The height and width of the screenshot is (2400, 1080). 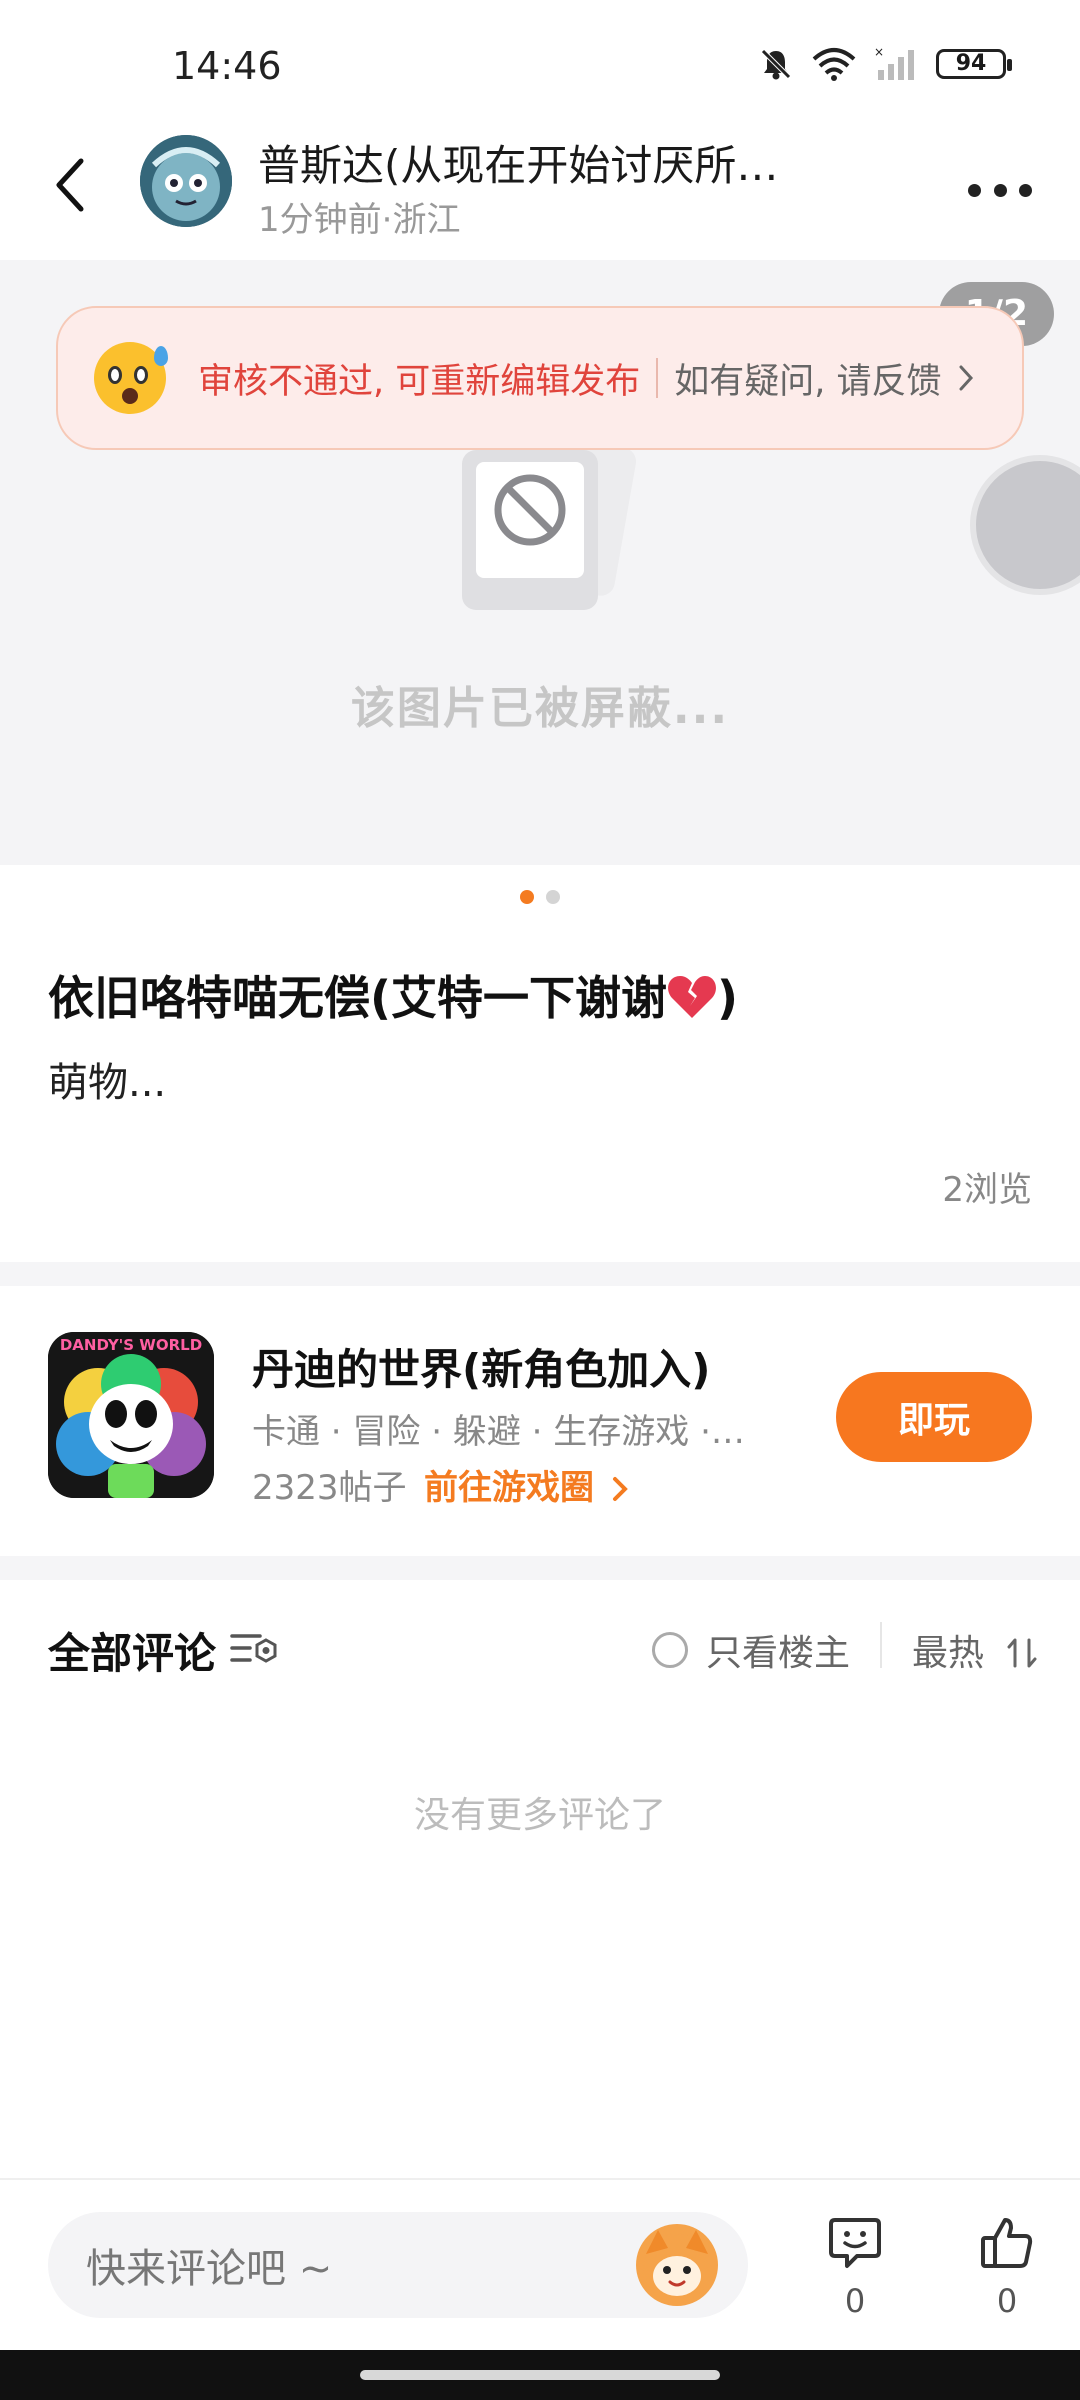 What do you see at coordinates (131, 378) in the screenshot?
I see `anxious-face-icon` at bounding box center [131, 378].